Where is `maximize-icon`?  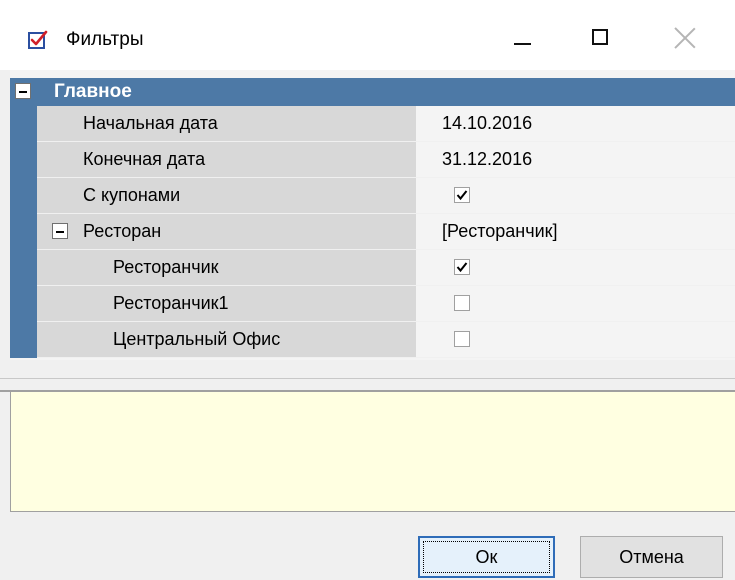 maximize-icon is located at coordinates (600, 37).